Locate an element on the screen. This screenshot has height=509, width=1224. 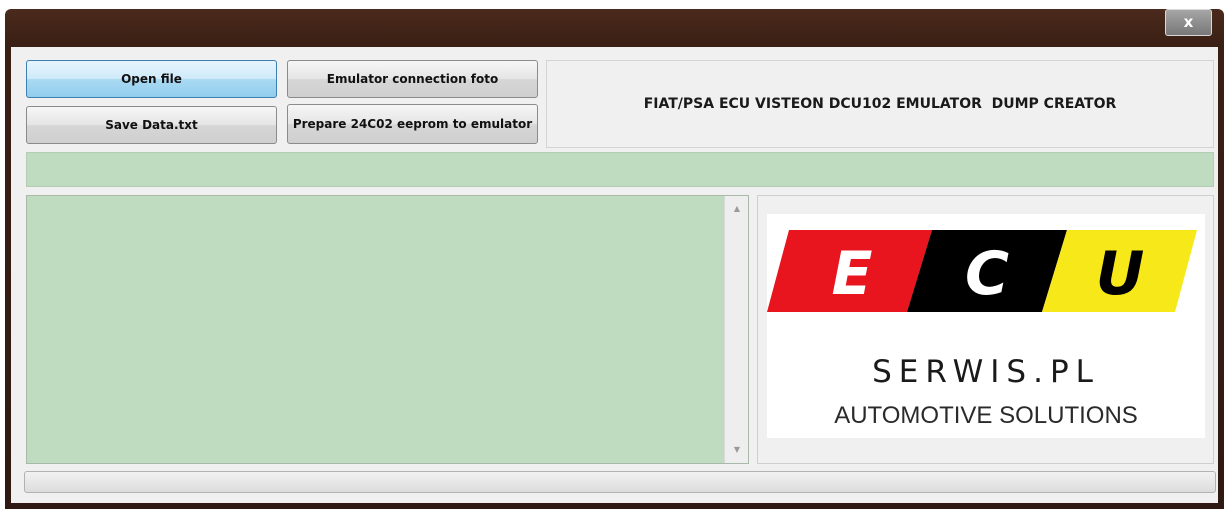
logo-serwis-text: SERWIS.PL is located at coordinates (986, 372).